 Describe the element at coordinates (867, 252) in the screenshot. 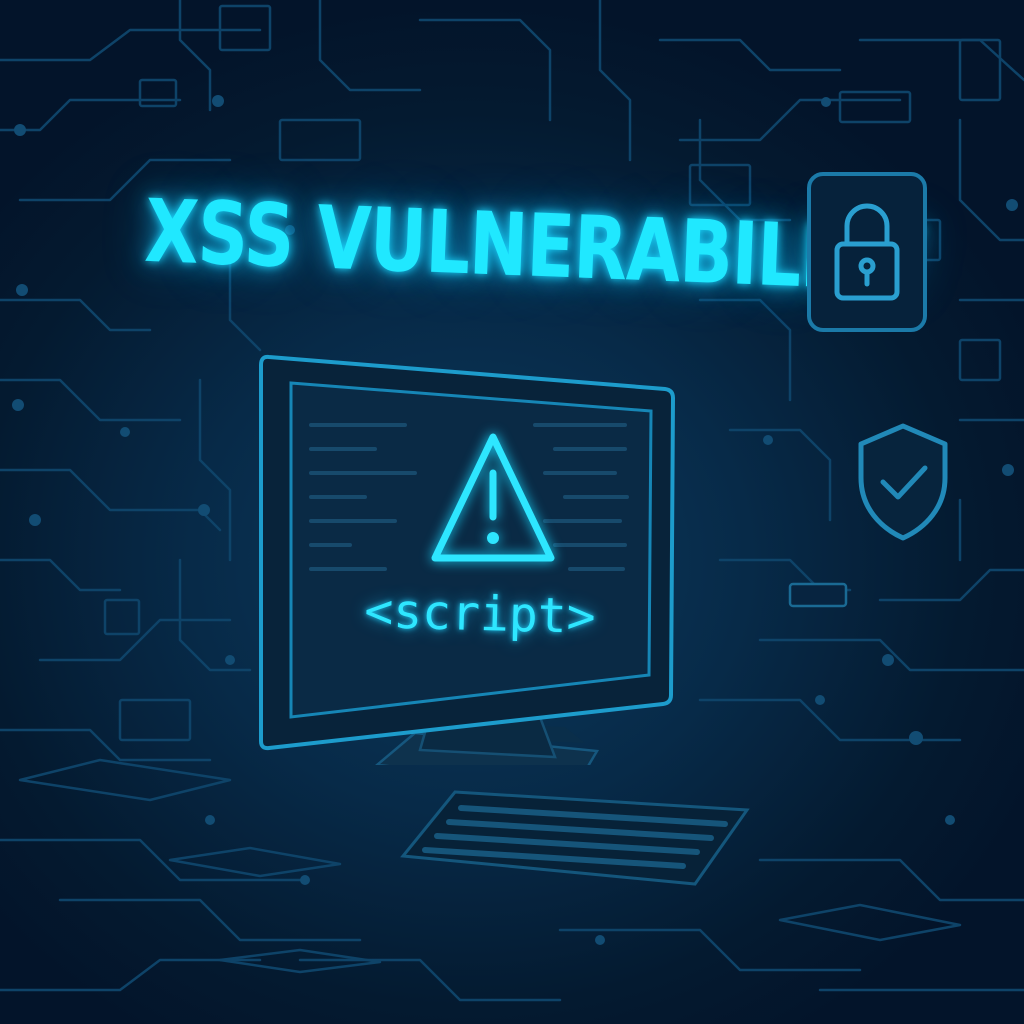

I see `lock-badge` at that location.